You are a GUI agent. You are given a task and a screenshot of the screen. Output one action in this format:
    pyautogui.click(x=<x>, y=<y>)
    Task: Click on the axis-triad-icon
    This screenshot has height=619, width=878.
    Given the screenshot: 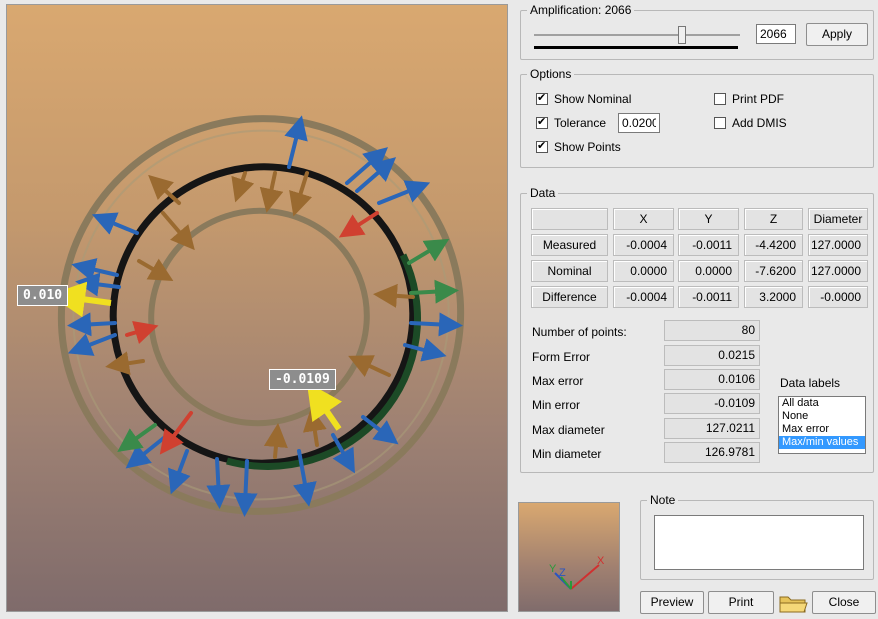 What is the action you would take?
    pyautogui.click(x=577, y=577)
    